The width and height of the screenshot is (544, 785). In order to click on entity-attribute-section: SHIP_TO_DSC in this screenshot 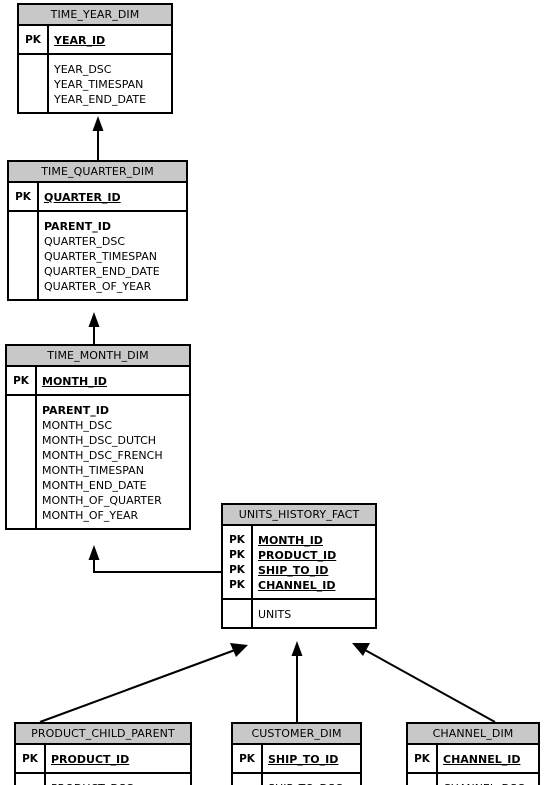, I will do `click(296, 779)`.